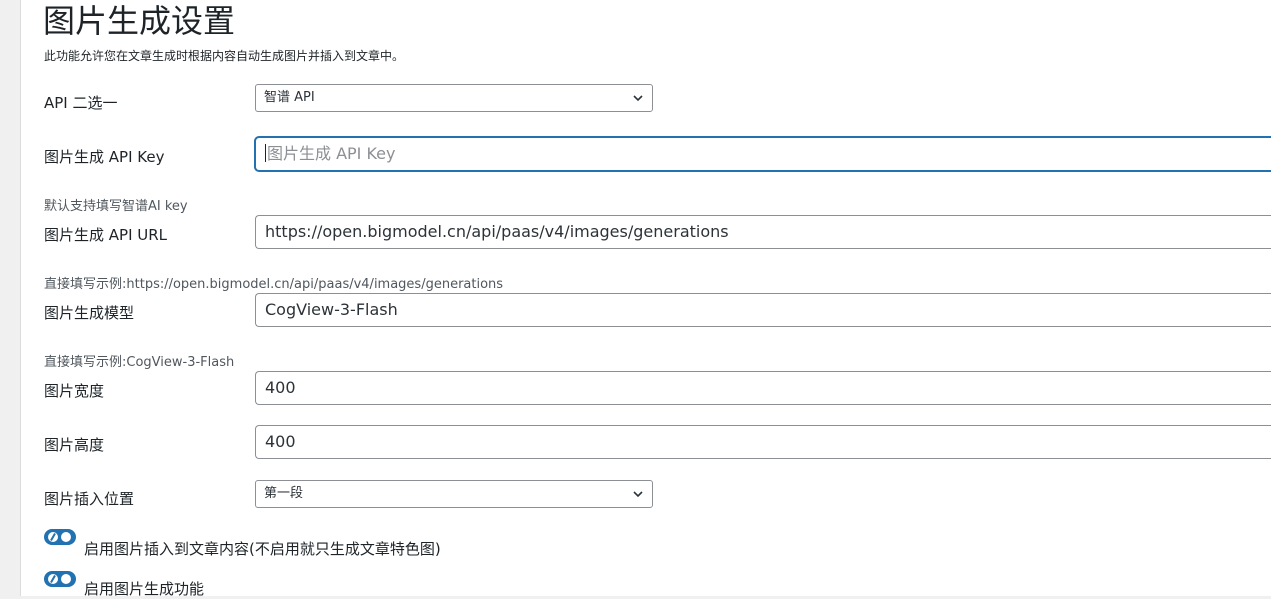  I want to click on api-key-placeholder: 图片生成 API Key, so click(331, 153).